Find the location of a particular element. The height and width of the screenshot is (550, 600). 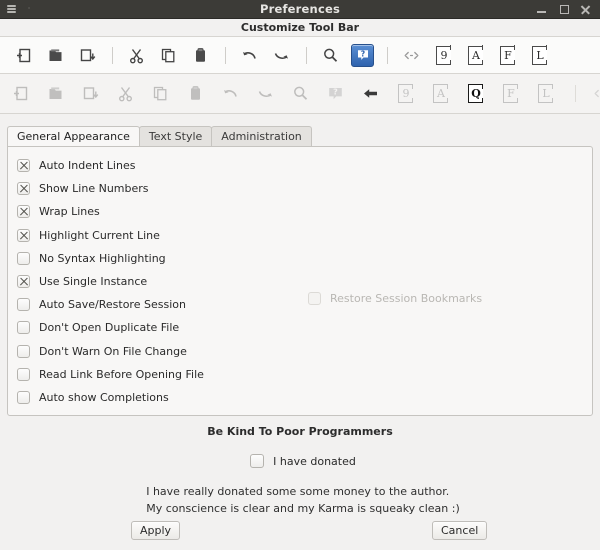

tab-label: General Appearance is located at coordinates (73, 136).